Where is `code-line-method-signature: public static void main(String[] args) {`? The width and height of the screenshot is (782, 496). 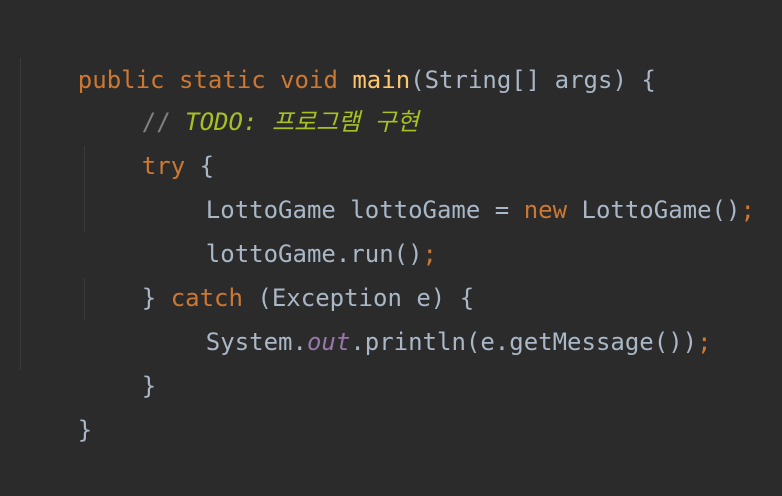 code-line-method-signature: public static void main(String[] args) { is located at coordinates (338, 54).